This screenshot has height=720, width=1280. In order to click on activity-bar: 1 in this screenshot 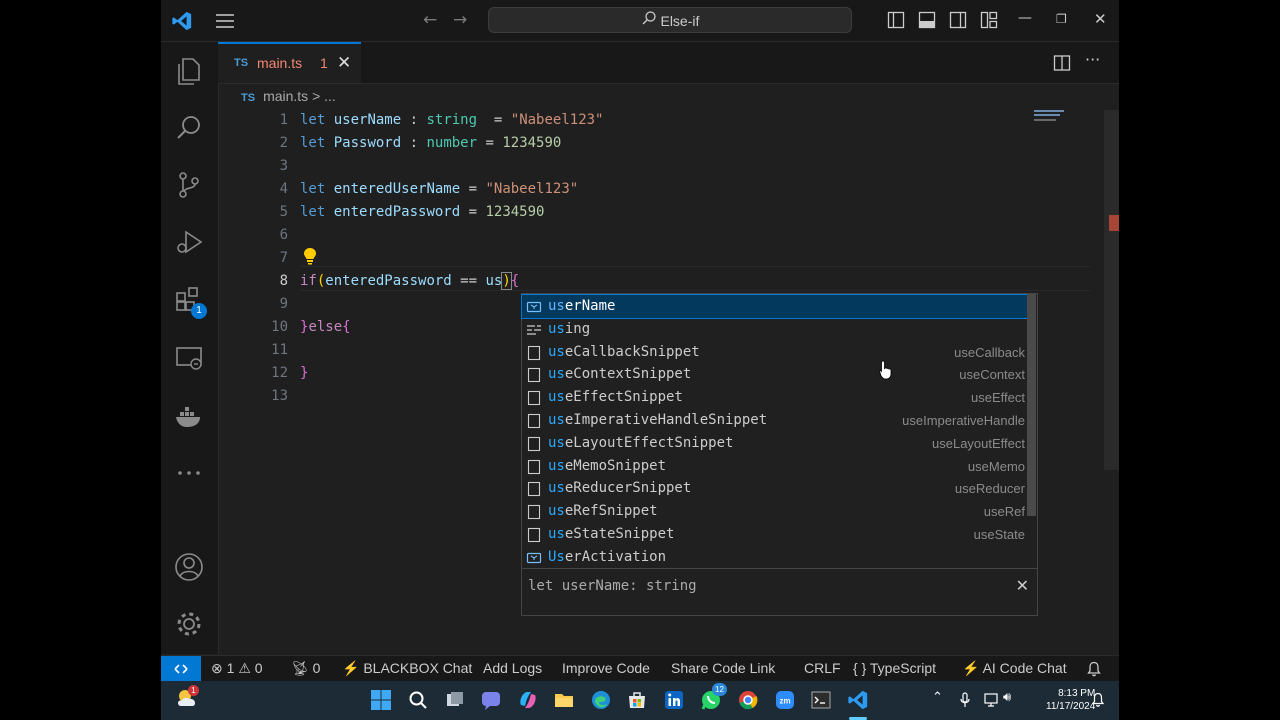, I will do `click(190, 348)`.